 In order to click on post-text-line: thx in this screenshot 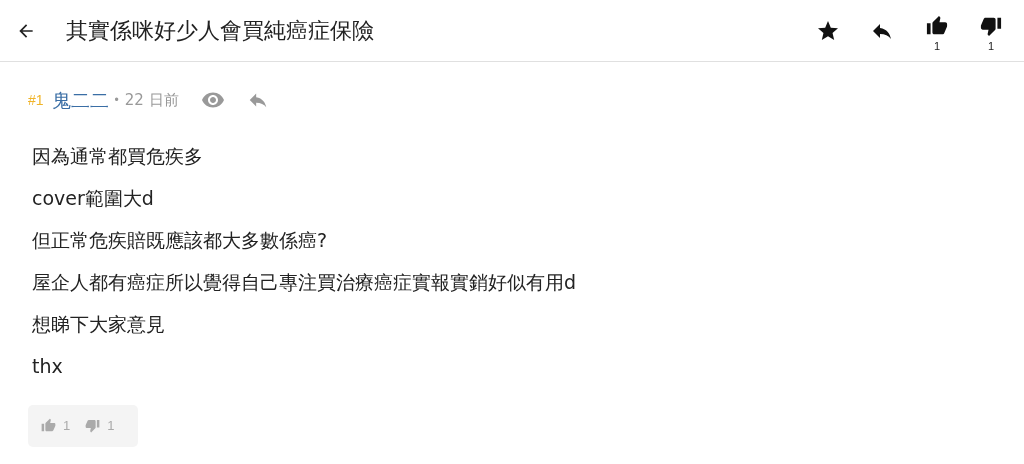, I will do `click(47, 366)`.